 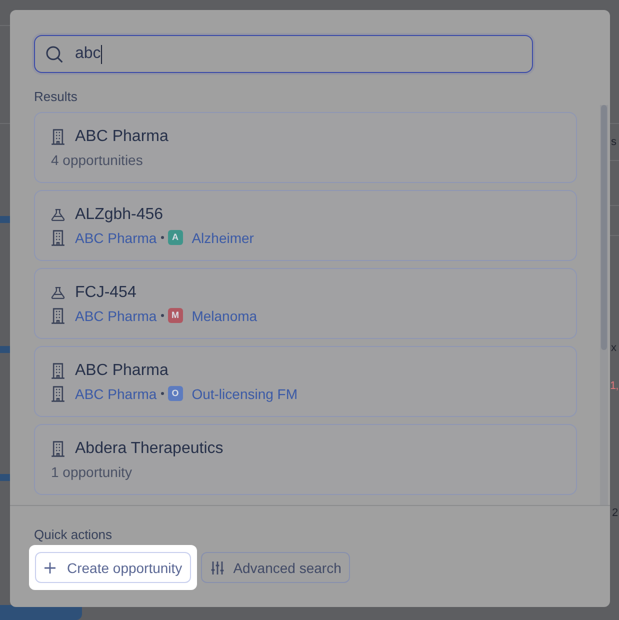 I want to click on advanced-search-button: Advanced search, so click(x=275, y=567).